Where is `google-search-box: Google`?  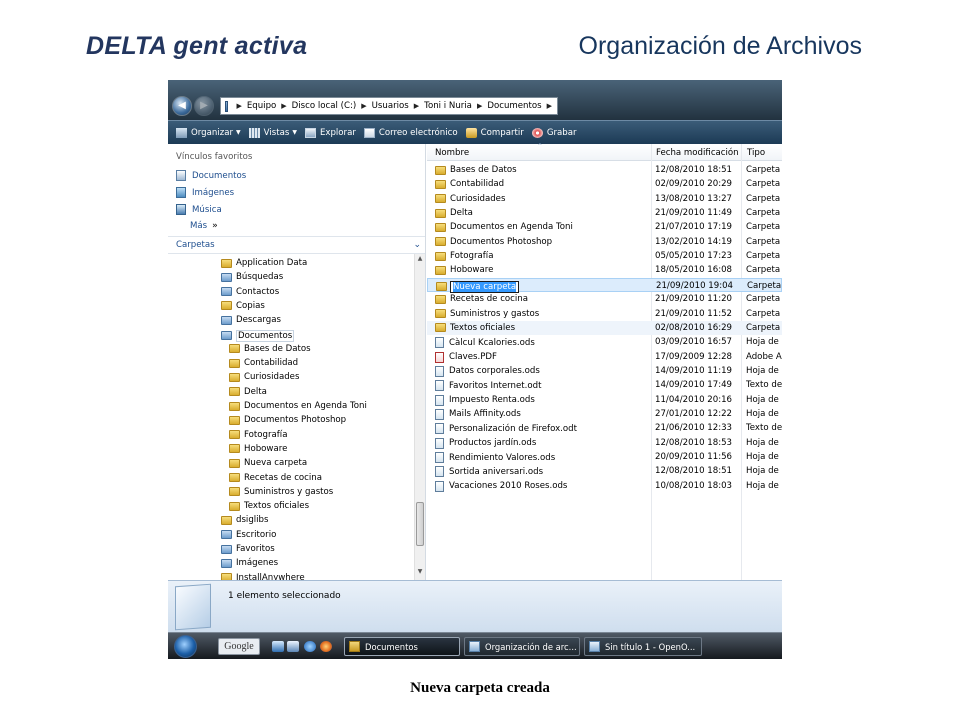
google-search-box: Google is located at coordinates (239, 646).